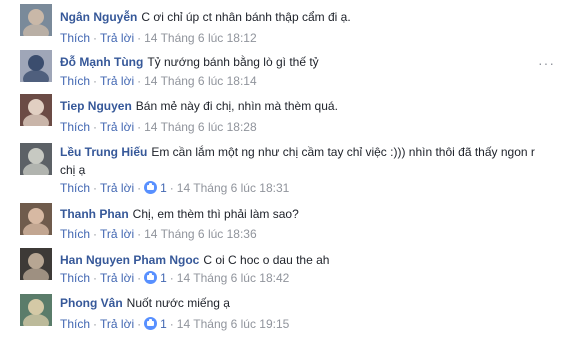 The height and width of the screenshot is (342, 563). I want to click on comment-body: Thanh Phan Chị, em thèm thì phải làm sao?, so click(300, 214).